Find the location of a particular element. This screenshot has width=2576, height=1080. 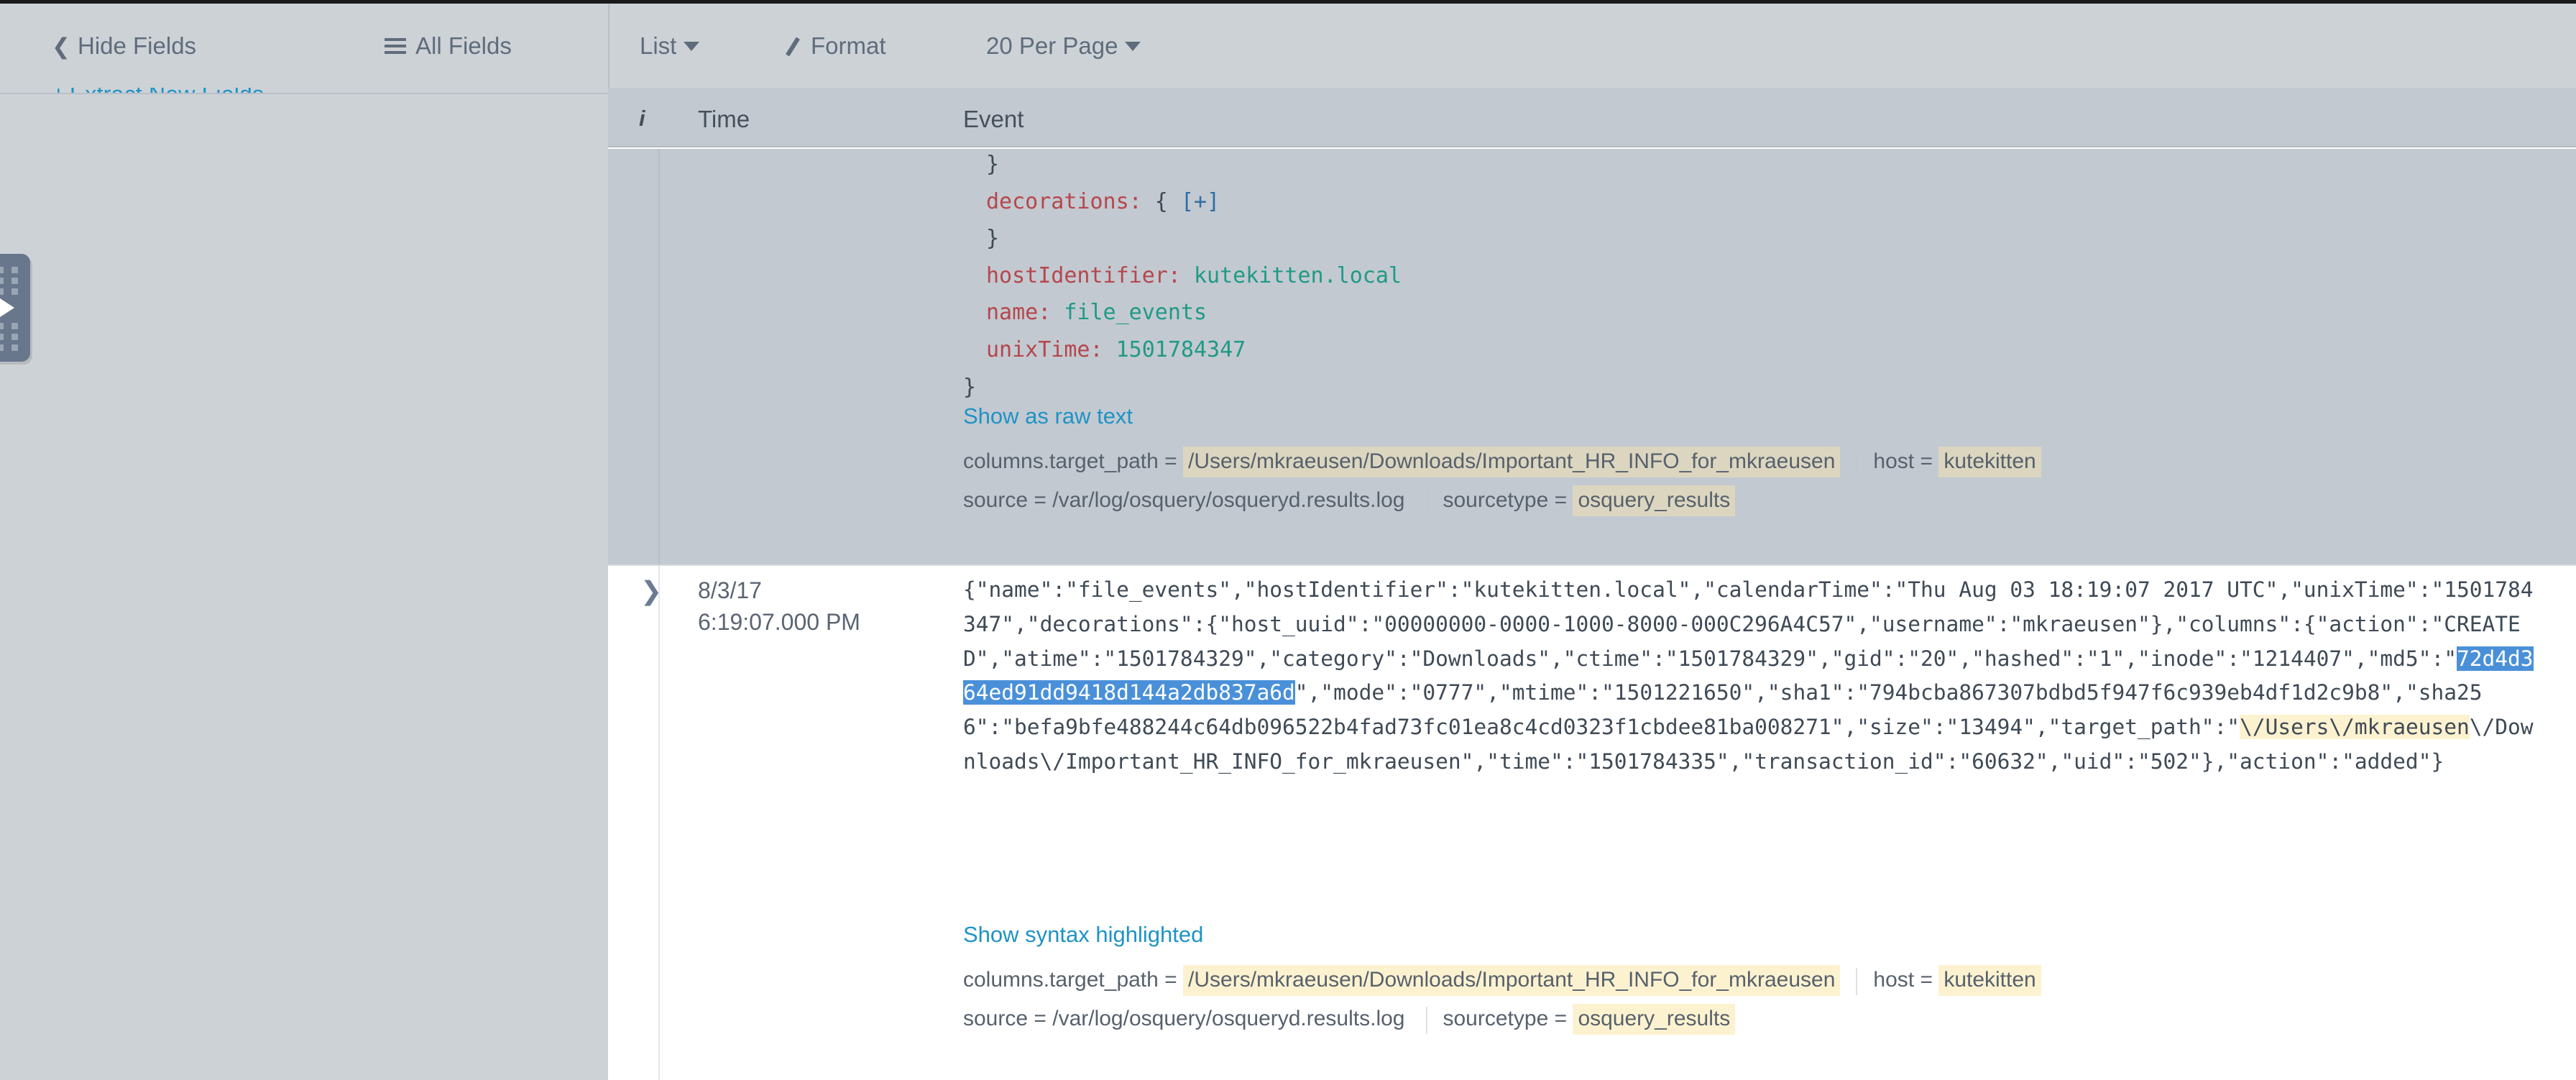

json-value: kutekitten.local is located at coordinates (1298, 275).